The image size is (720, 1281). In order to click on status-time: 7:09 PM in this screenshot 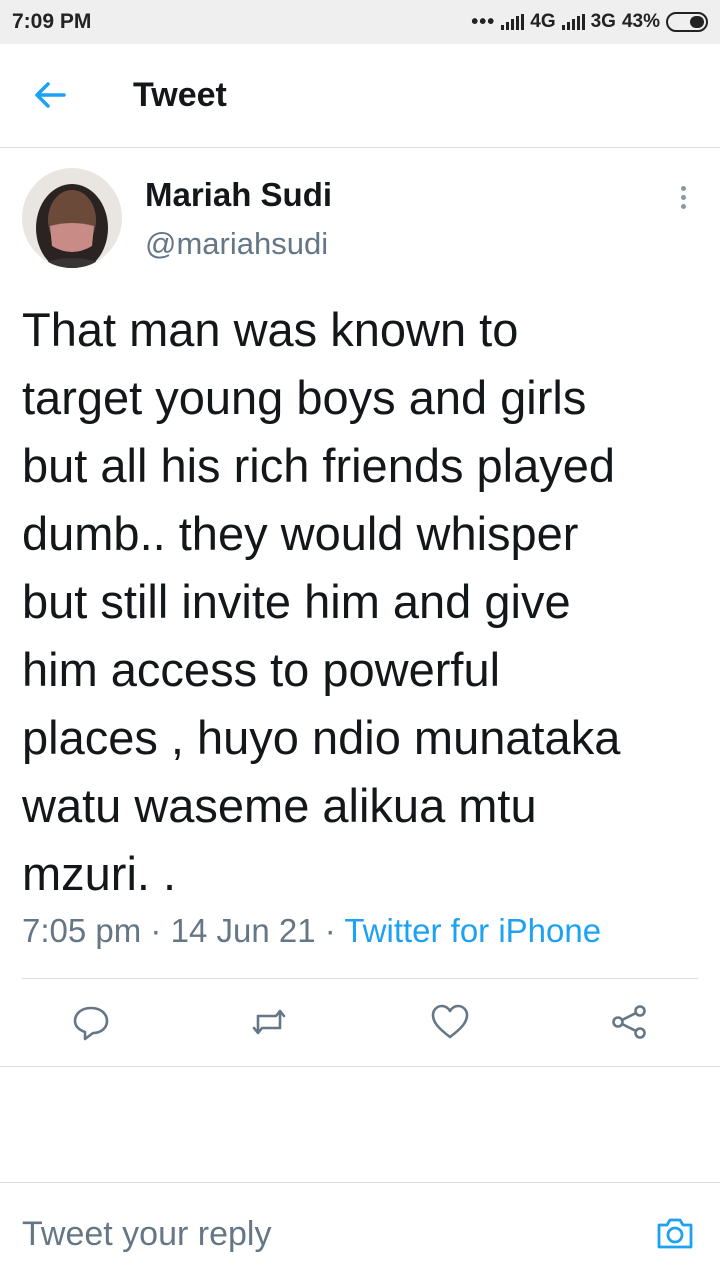, I will do `click(52, 21)`.